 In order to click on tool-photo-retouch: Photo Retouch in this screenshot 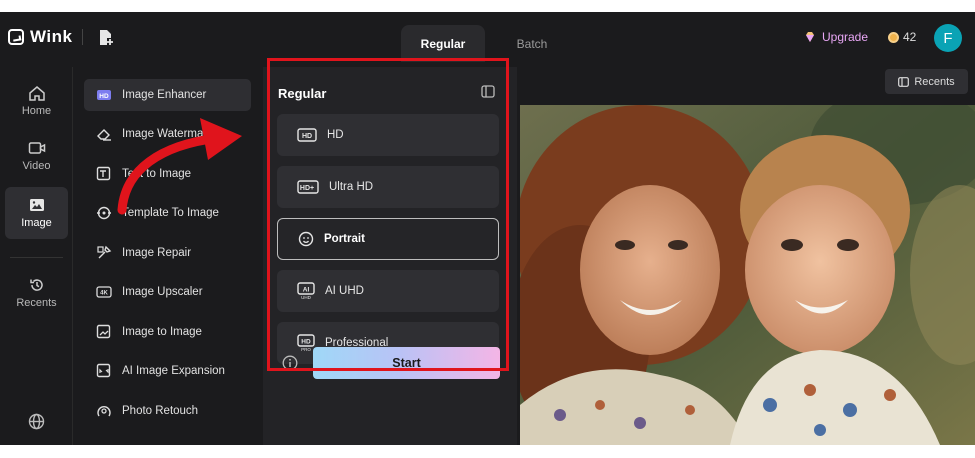, I will do `click(167, 411)`.